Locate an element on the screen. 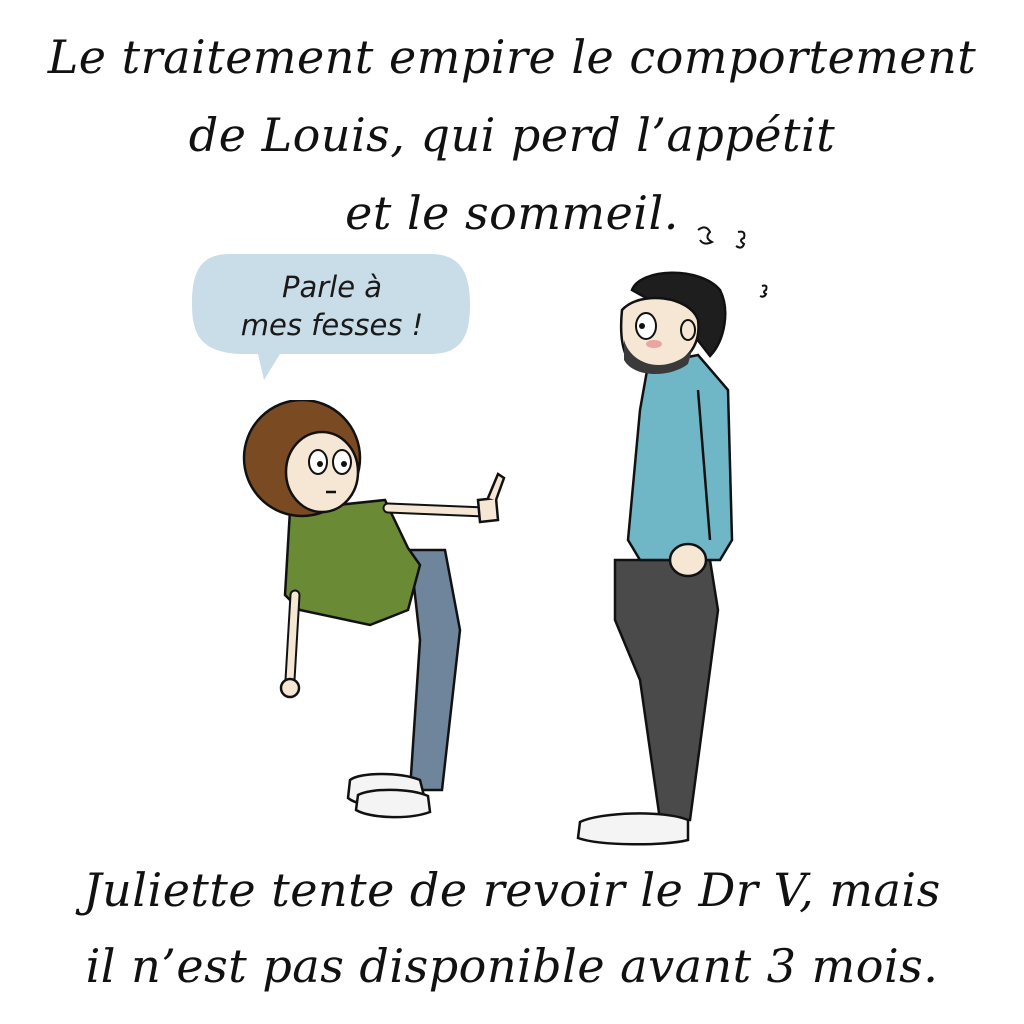 This screenshot has height=1024, width=1024. speech-bubble-text: Parle à mes fesses ! is located at coordinates (332, 306).